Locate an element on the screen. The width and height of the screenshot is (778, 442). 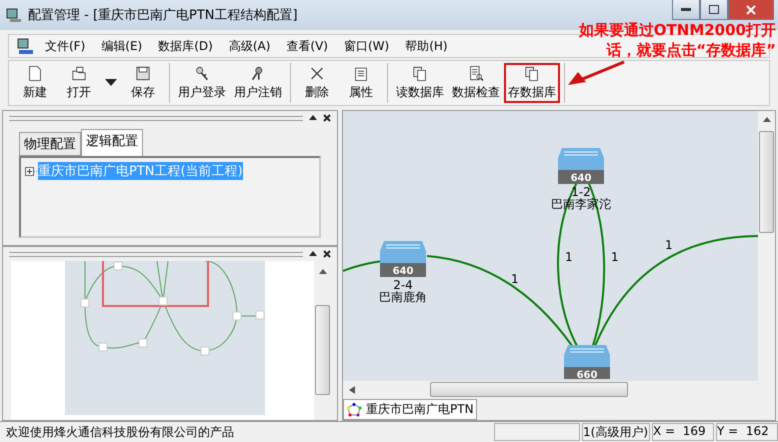
tab: 物理配置 is located at coordinates (50, 144).